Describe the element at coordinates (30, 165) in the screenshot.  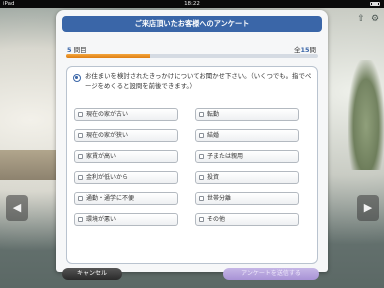
I see `background-shelf` at that location.